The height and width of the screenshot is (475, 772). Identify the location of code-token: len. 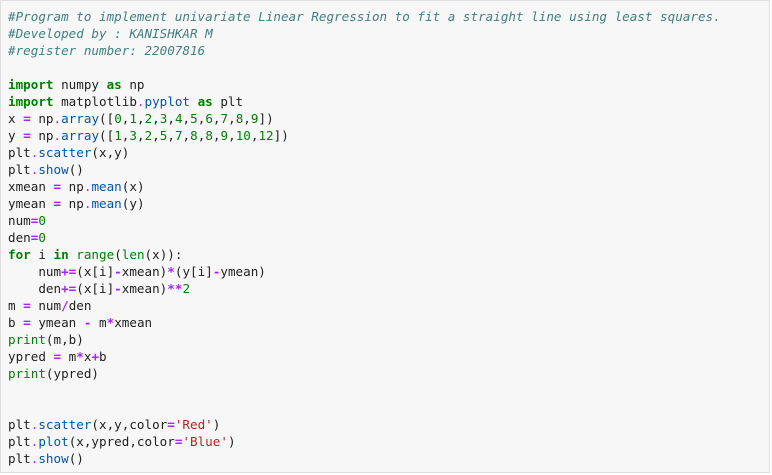
(133, 254).